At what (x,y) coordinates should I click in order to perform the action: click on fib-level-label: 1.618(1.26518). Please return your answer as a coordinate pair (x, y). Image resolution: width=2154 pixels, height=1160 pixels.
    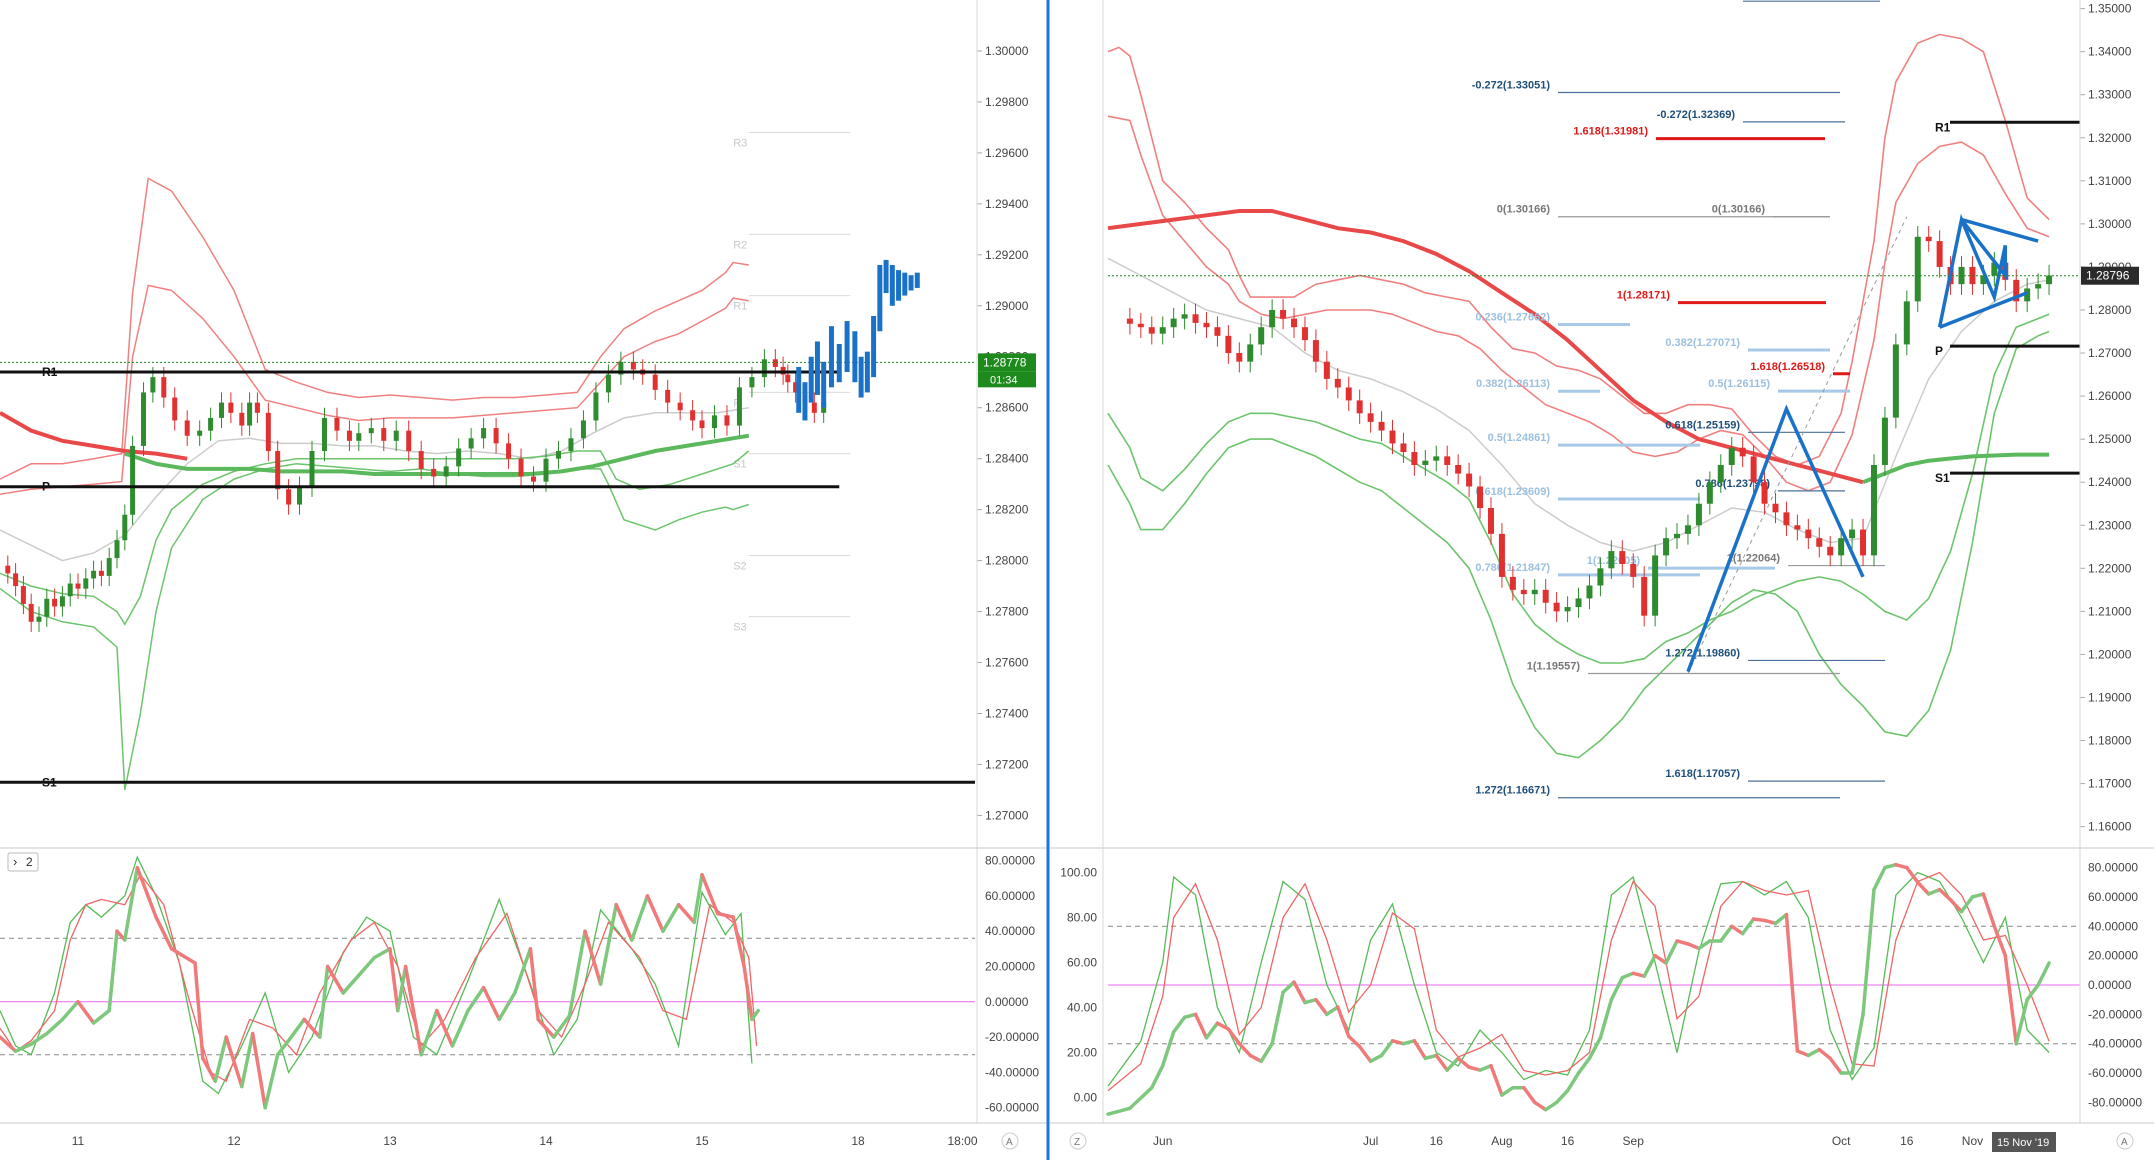
    Looking at the image, I should click on (1787, 367).